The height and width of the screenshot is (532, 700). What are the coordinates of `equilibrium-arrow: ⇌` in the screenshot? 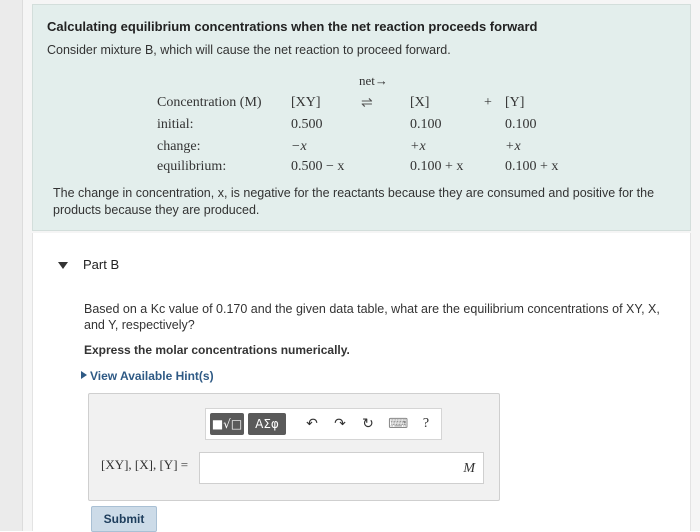 It's located at (367, 103).